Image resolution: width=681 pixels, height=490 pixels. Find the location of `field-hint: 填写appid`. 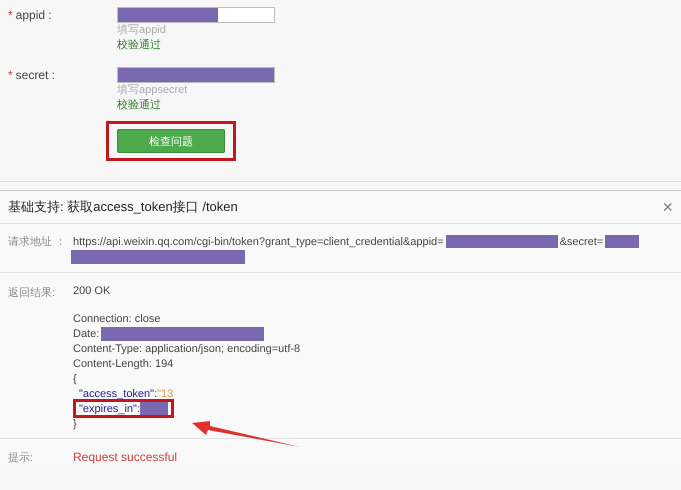

field-hint: 填写appid is located at coordinates (142, 30).